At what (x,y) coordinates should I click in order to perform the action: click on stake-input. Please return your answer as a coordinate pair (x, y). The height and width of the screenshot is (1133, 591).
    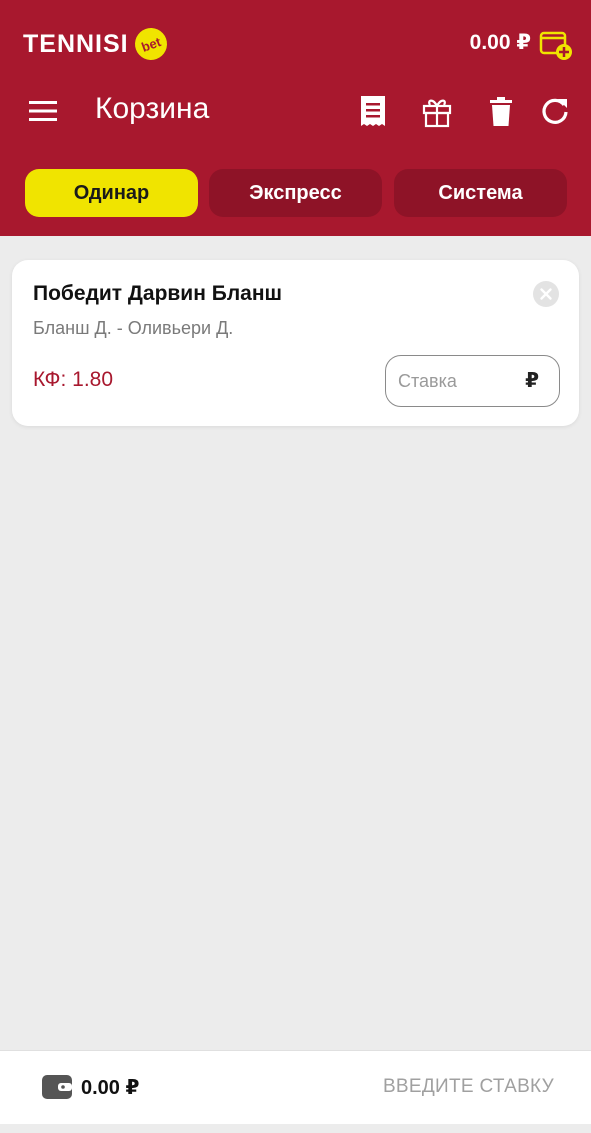
    Looking at the image, I should click on (458, 381).